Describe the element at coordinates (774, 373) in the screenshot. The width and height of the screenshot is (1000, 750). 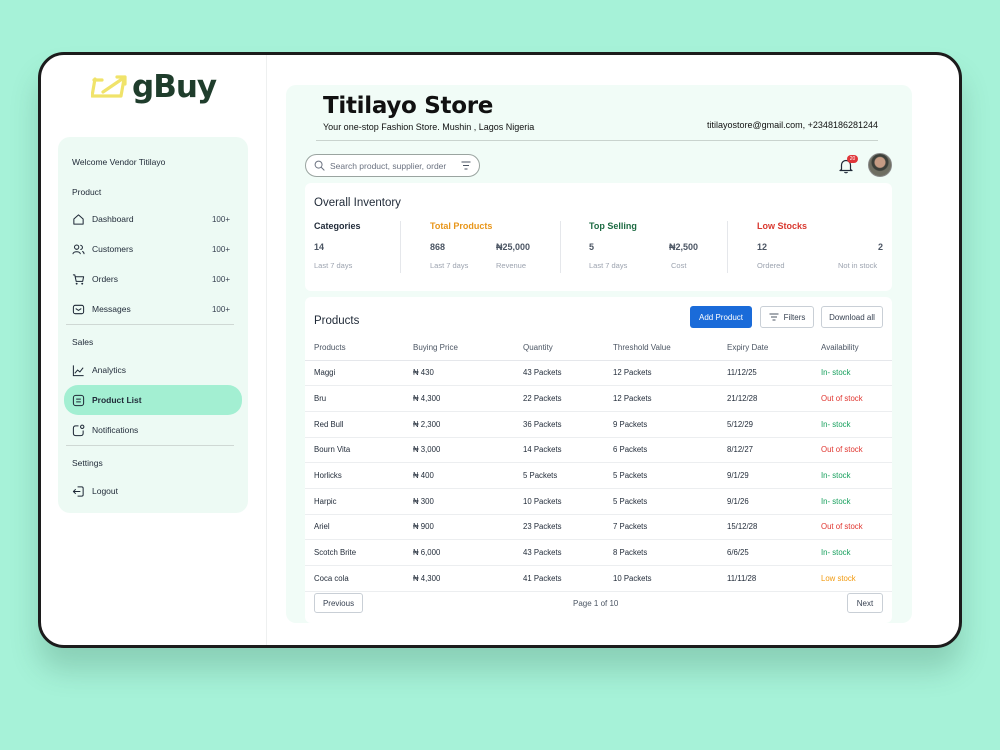
I see `expiry-date-cell: 11/12/25` at that location.